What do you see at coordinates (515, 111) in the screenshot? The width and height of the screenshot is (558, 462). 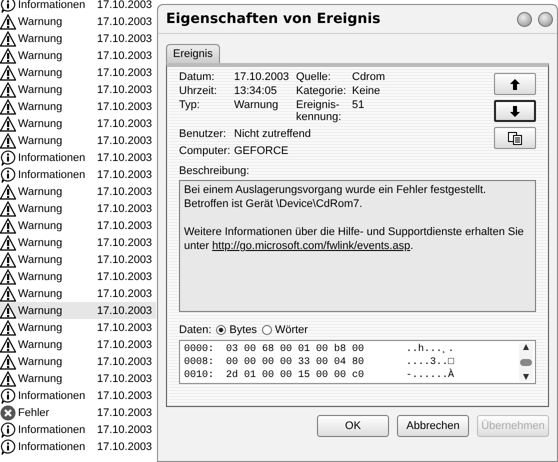 I see `next-button` at bounding box center [515, 111].